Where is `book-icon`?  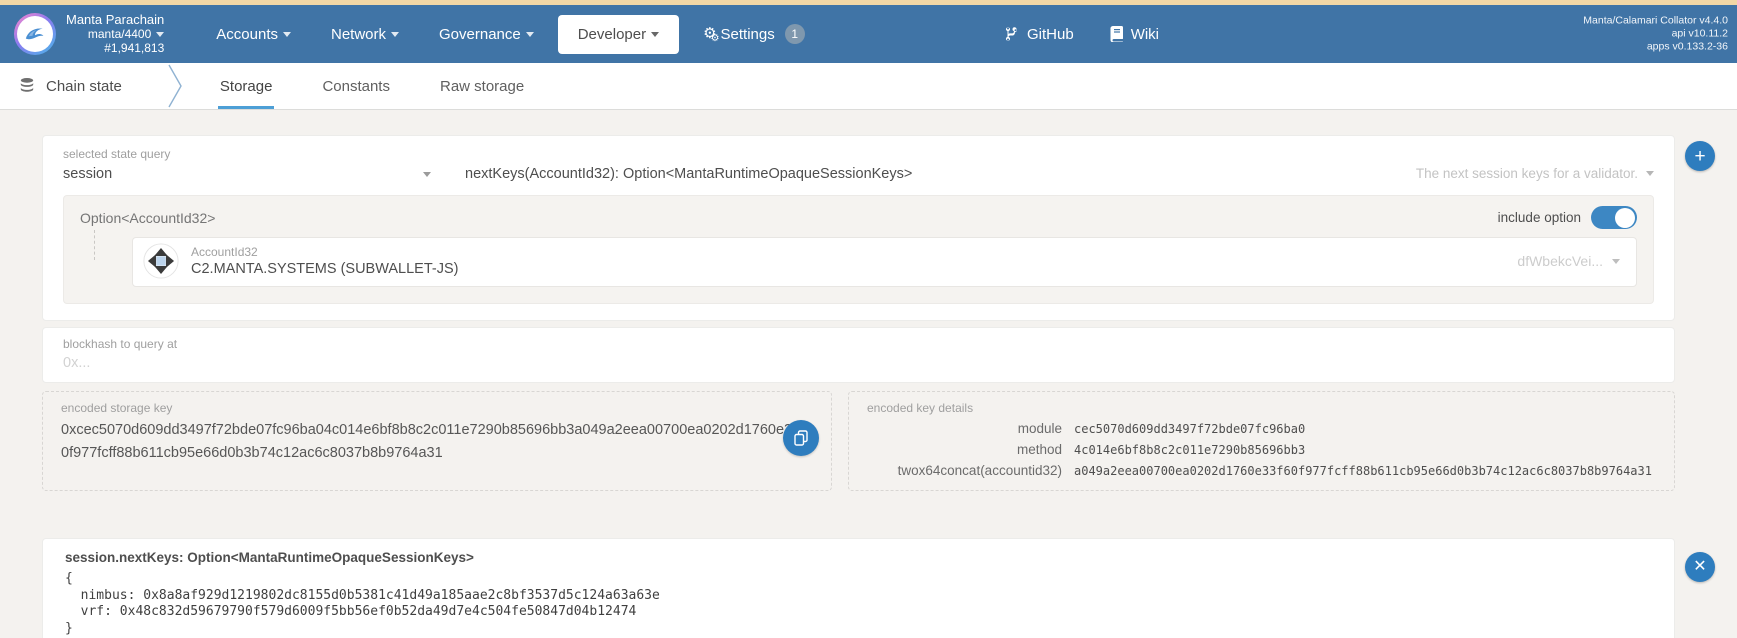
book-icon is located at coordinates (1116, 34).